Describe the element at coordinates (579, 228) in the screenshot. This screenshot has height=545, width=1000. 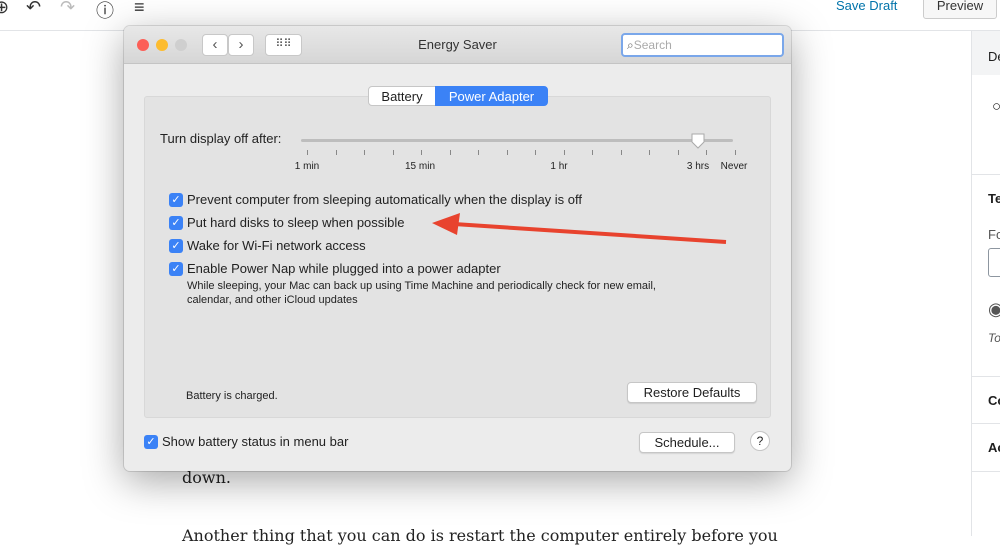
I see `red-arrow-annotation` at that location.